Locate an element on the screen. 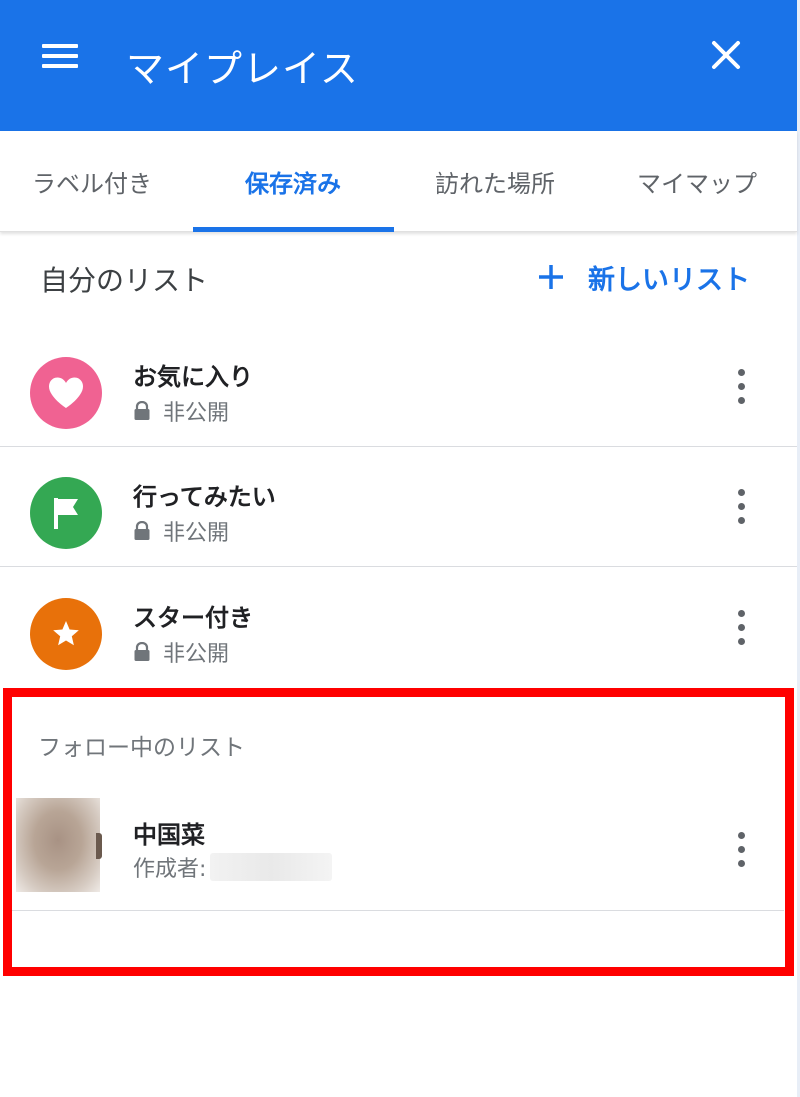 The height and width of the screenshot is (1097, 800). heart-icon is located at coordinates (66, 393).